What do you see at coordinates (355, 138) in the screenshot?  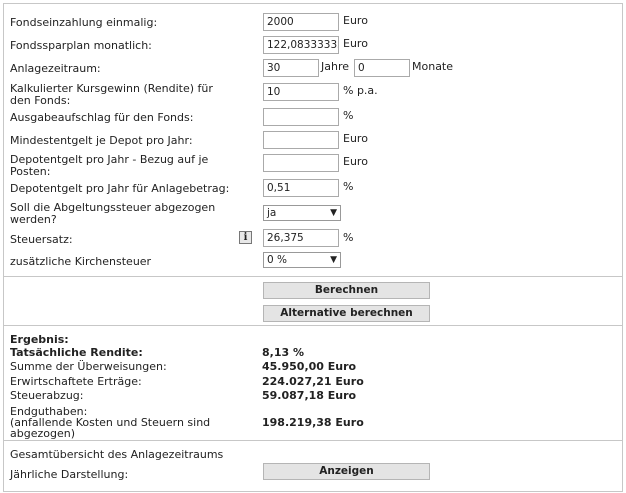 I see `mindestentgelt-unit: Euro` at bounding box center [355, 138].